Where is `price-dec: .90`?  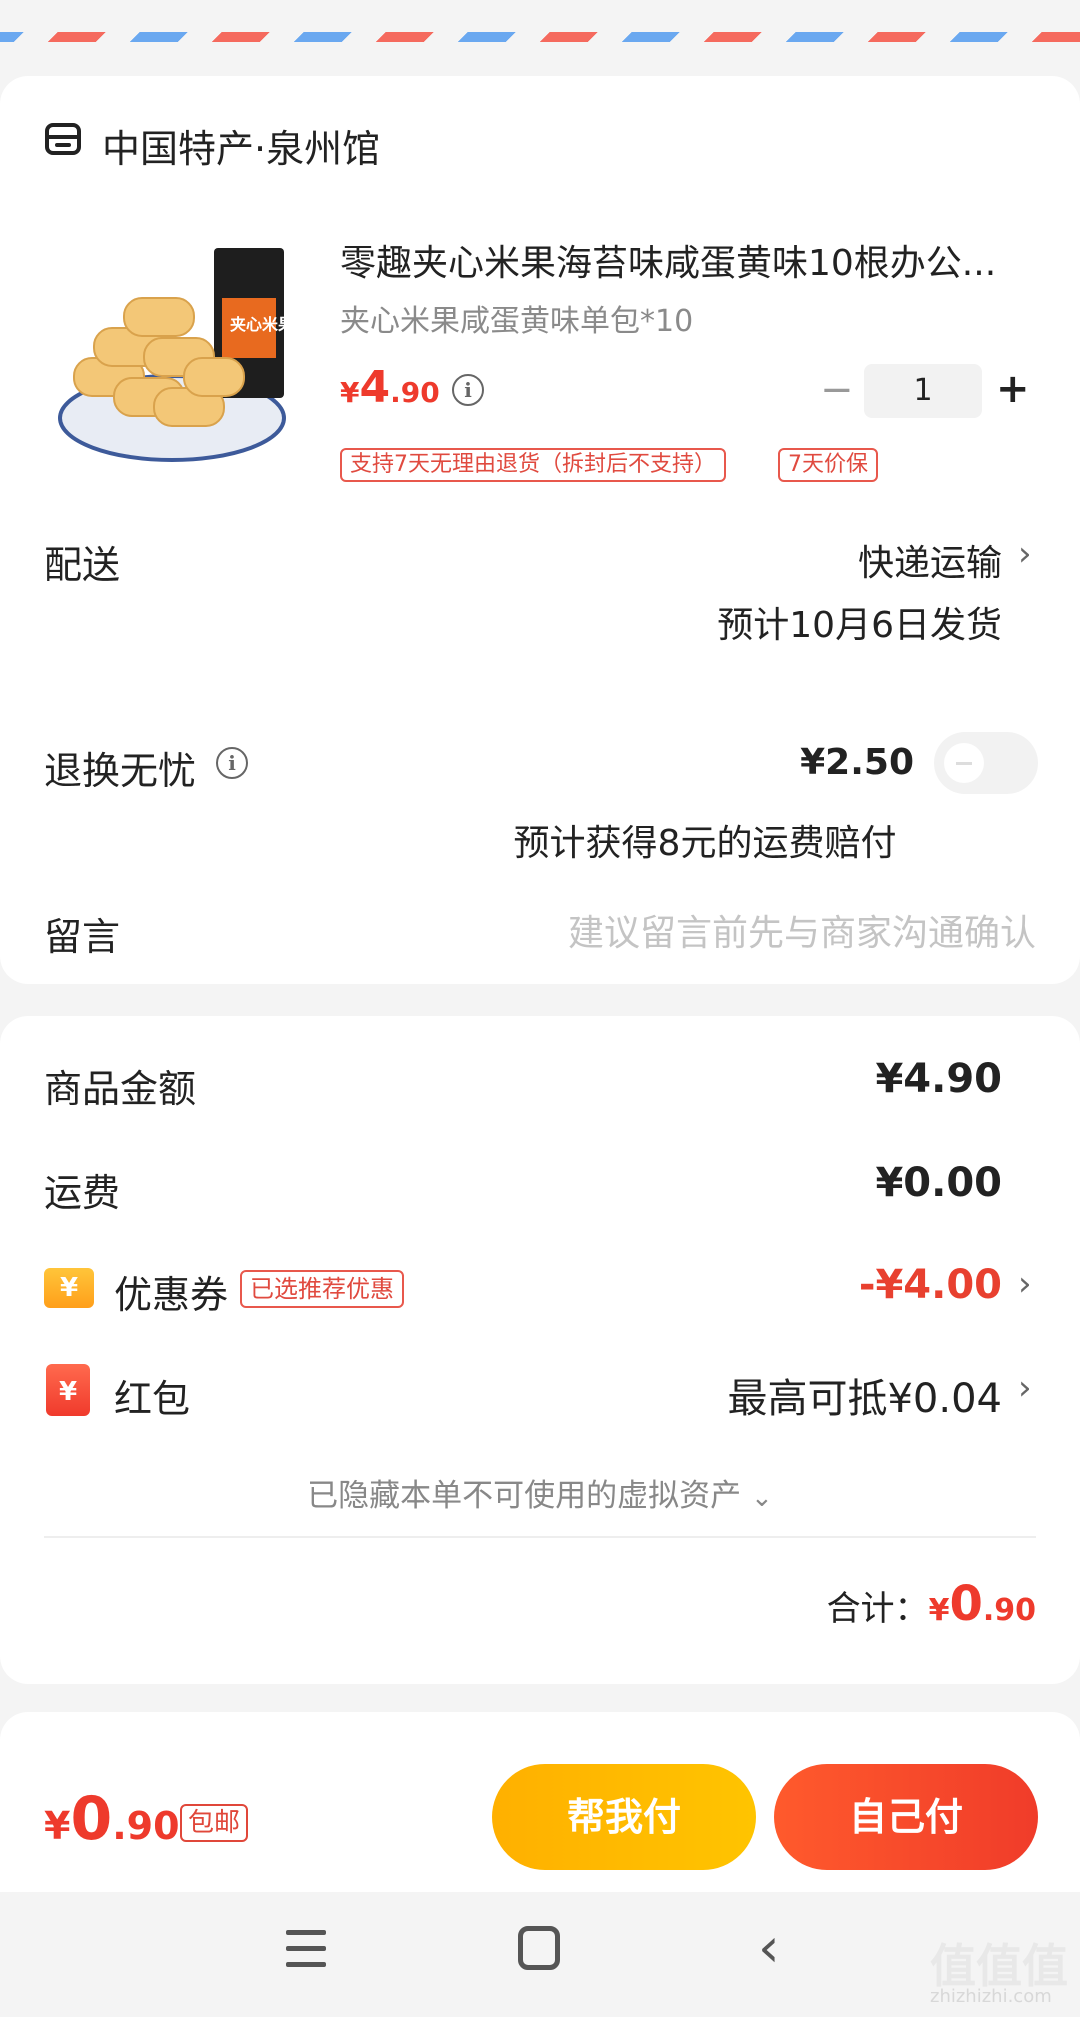
price-dec: .90 is located at coordinates (415, 392).